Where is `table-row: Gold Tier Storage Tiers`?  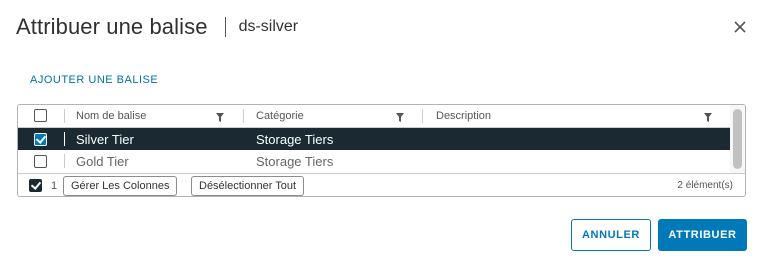 table-row: Gold Tier Storage Tiers is located at coordinates (374, 161).